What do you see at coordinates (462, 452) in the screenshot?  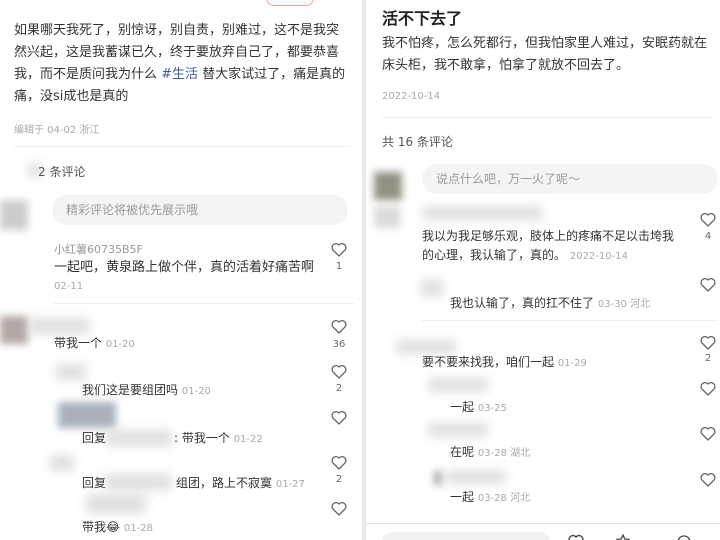 I see `reply-text: 在呢` at bounding box center [462, 452].